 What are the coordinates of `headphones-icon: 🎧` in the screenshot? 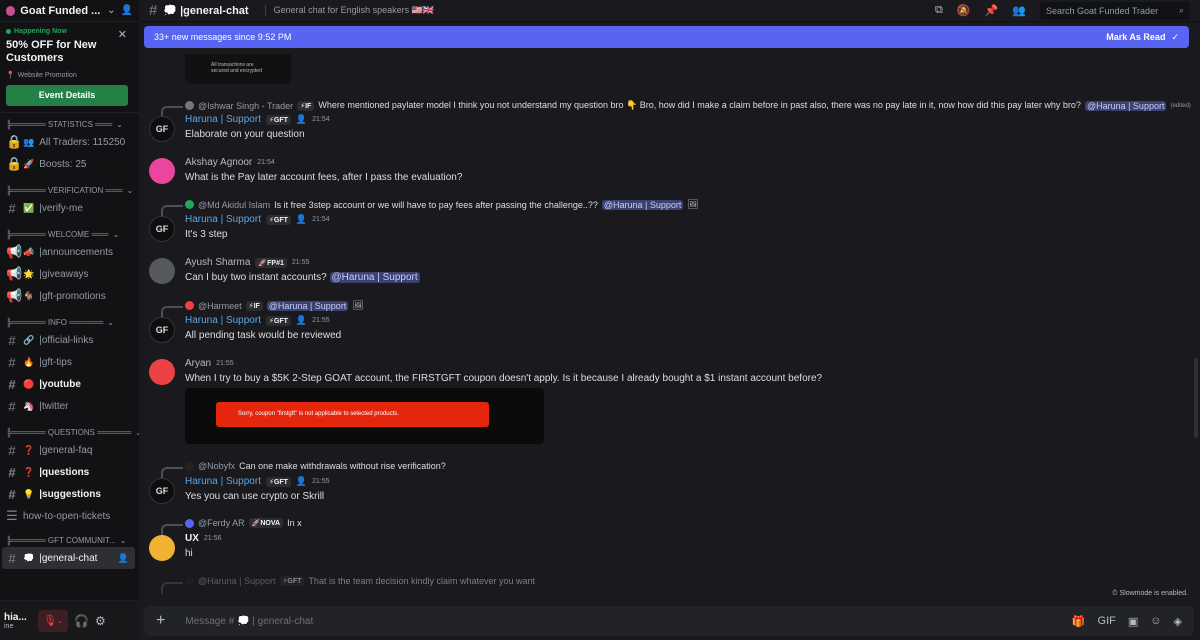 It's located at (81, 621).